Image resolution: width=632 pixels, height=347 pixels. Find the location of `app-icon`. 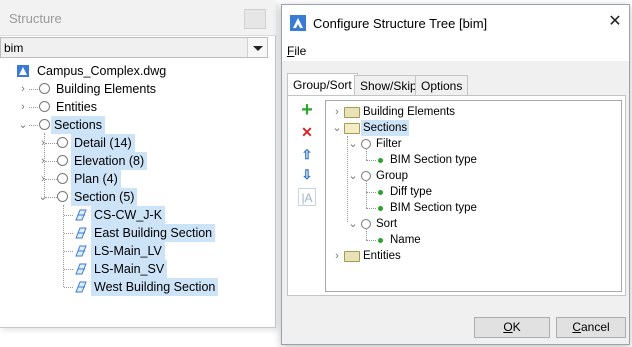

app-icon is located at coordinates (298, 23).